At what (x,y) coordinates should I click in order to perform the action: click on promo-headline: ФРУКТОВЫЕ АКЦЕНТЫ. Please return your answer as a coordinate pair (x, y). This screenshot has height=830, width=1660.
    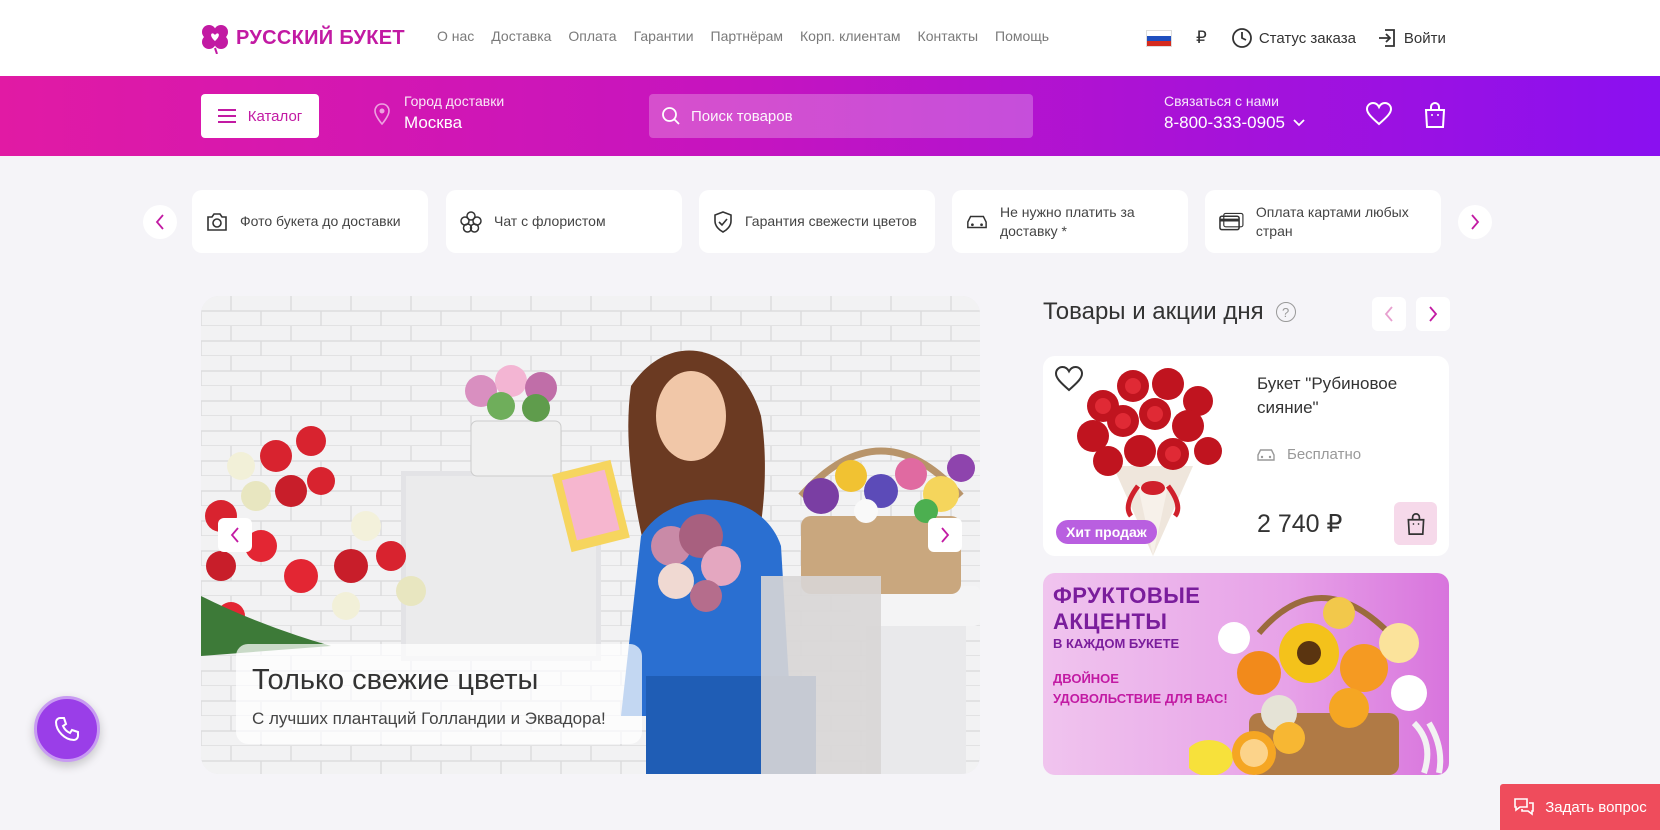
    Looking at the image, I should click on (1126, 609).